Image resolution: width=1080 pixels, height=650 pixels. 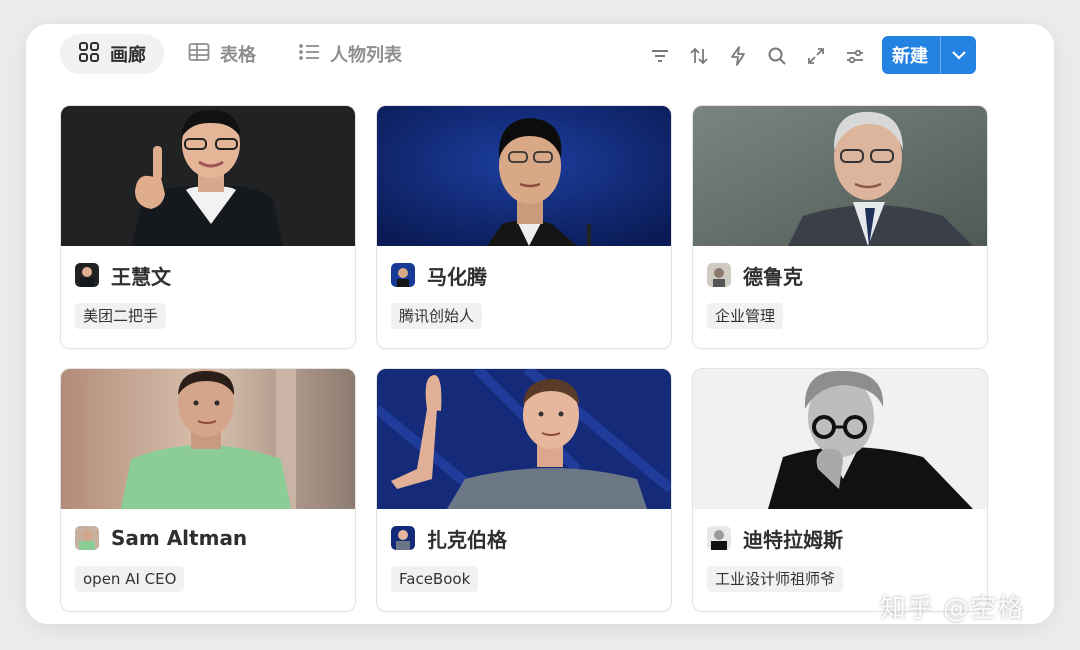 I want to click on card-title: 德鲁克, so click(x=755, y=275).